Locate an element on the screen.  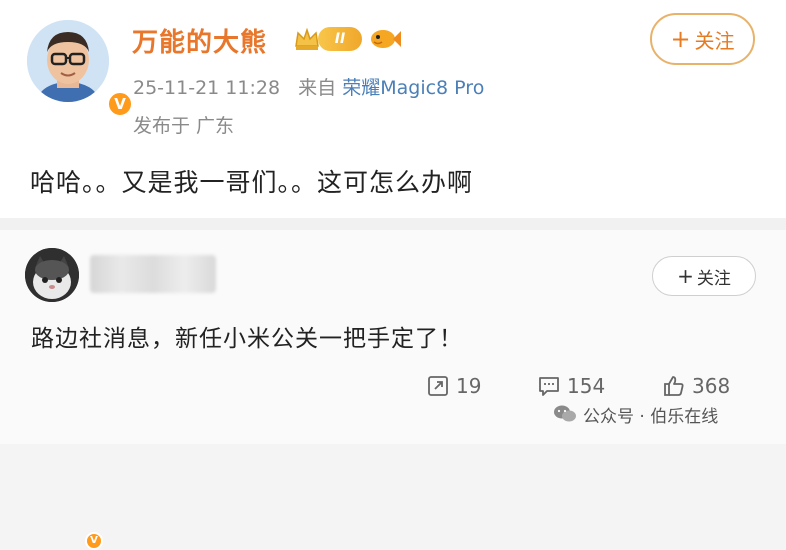
fish-icon is located at coordinates (386, 39).